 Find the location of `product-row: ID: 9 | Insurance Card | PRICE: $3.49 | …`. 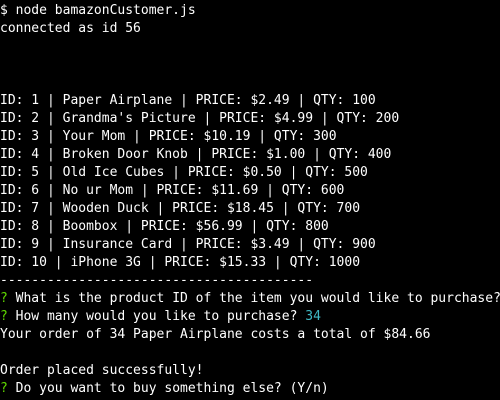

product-row: ID: 9 | Insurance Card | PRICE: $3.49 | … is located at coordinates (188, 244).